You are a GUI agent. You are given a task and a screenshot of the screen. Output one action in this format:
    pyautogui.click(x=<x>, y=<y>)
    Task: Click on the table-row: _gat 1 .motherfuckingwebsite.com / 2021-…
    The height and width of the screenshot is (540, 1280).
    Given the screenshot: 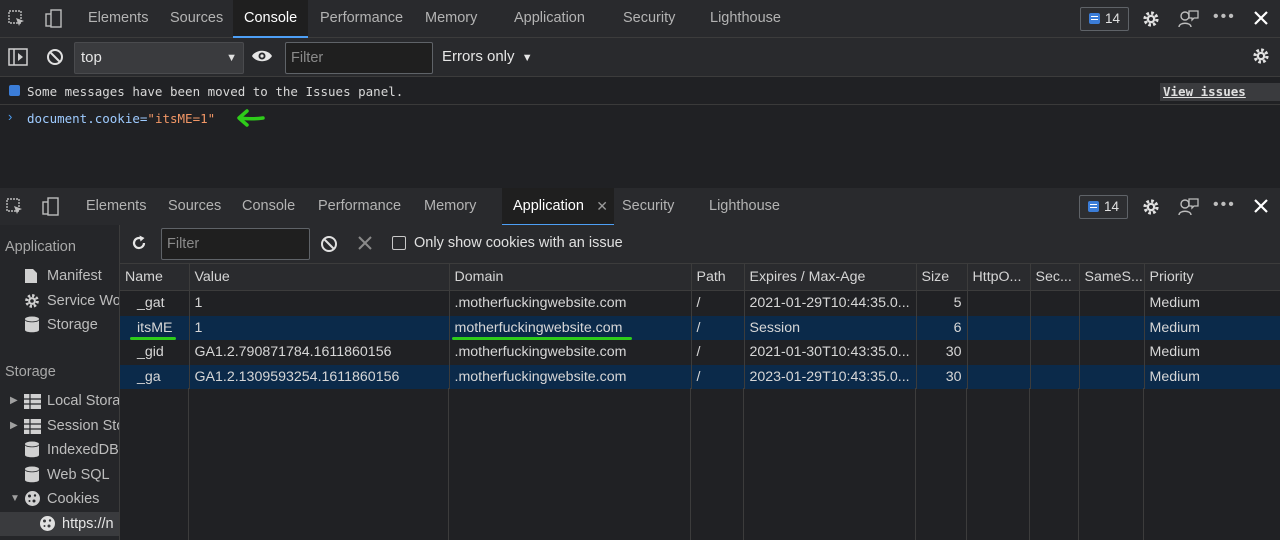 What is the action you would take?
    pyautogui.click(x=700, y=303)
    